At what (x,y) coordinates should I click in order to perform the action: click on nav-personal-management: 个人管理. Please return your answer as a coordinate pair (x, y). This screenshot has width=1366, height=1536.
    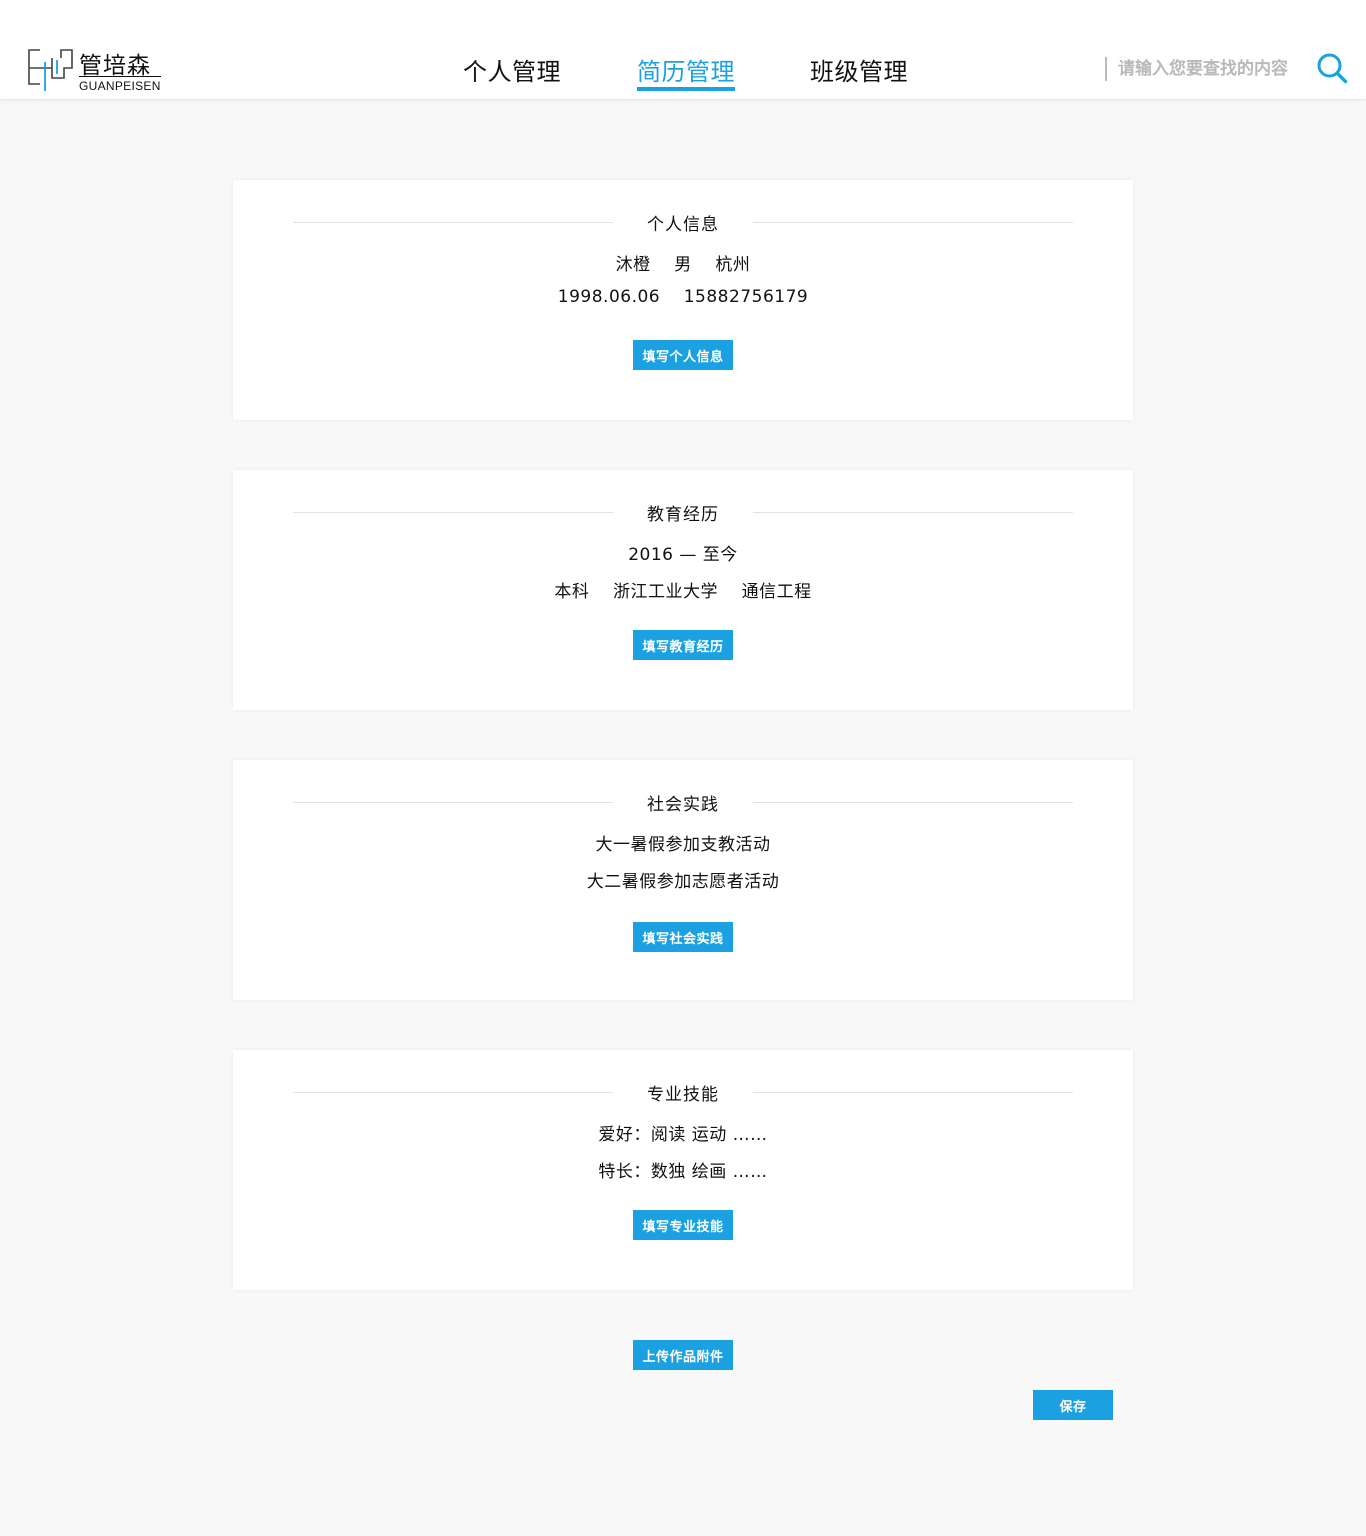
    Looking at the image, I should click on (512, 72).